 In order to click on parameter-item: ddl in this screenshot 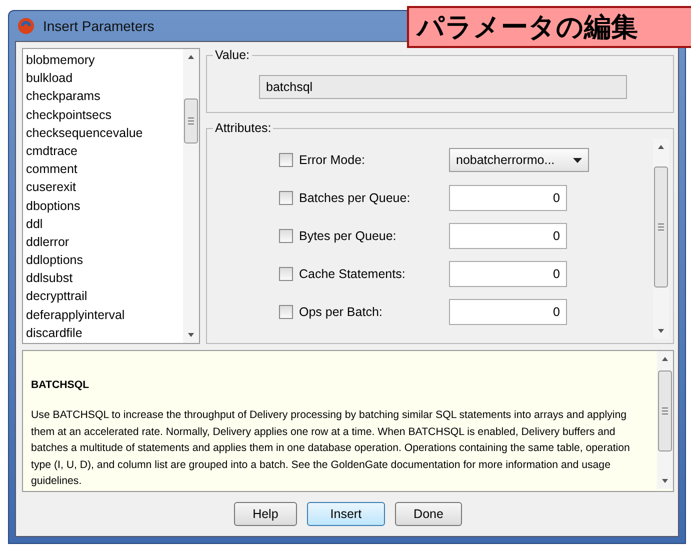, I will do `click(103, 223)`.